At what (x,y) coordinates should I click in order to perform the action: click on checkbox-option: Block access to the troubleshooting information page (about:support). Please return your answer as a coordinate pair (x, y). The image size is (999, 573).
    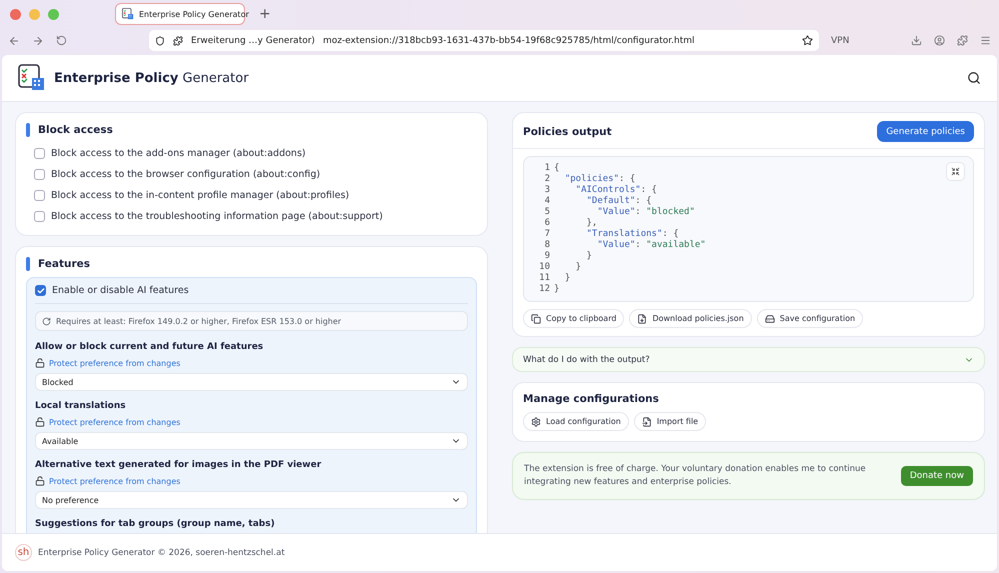
    Looking at the image, I should click on (251, 216).